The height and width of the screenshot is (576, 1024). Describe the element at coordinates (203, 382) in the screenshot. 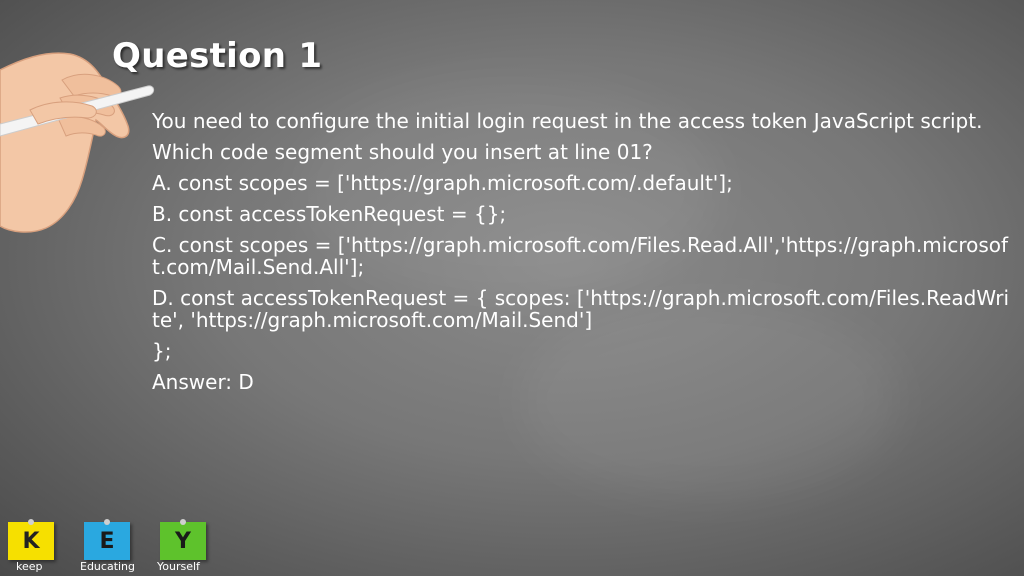

I see `answer-text: Answer: D` at that location.